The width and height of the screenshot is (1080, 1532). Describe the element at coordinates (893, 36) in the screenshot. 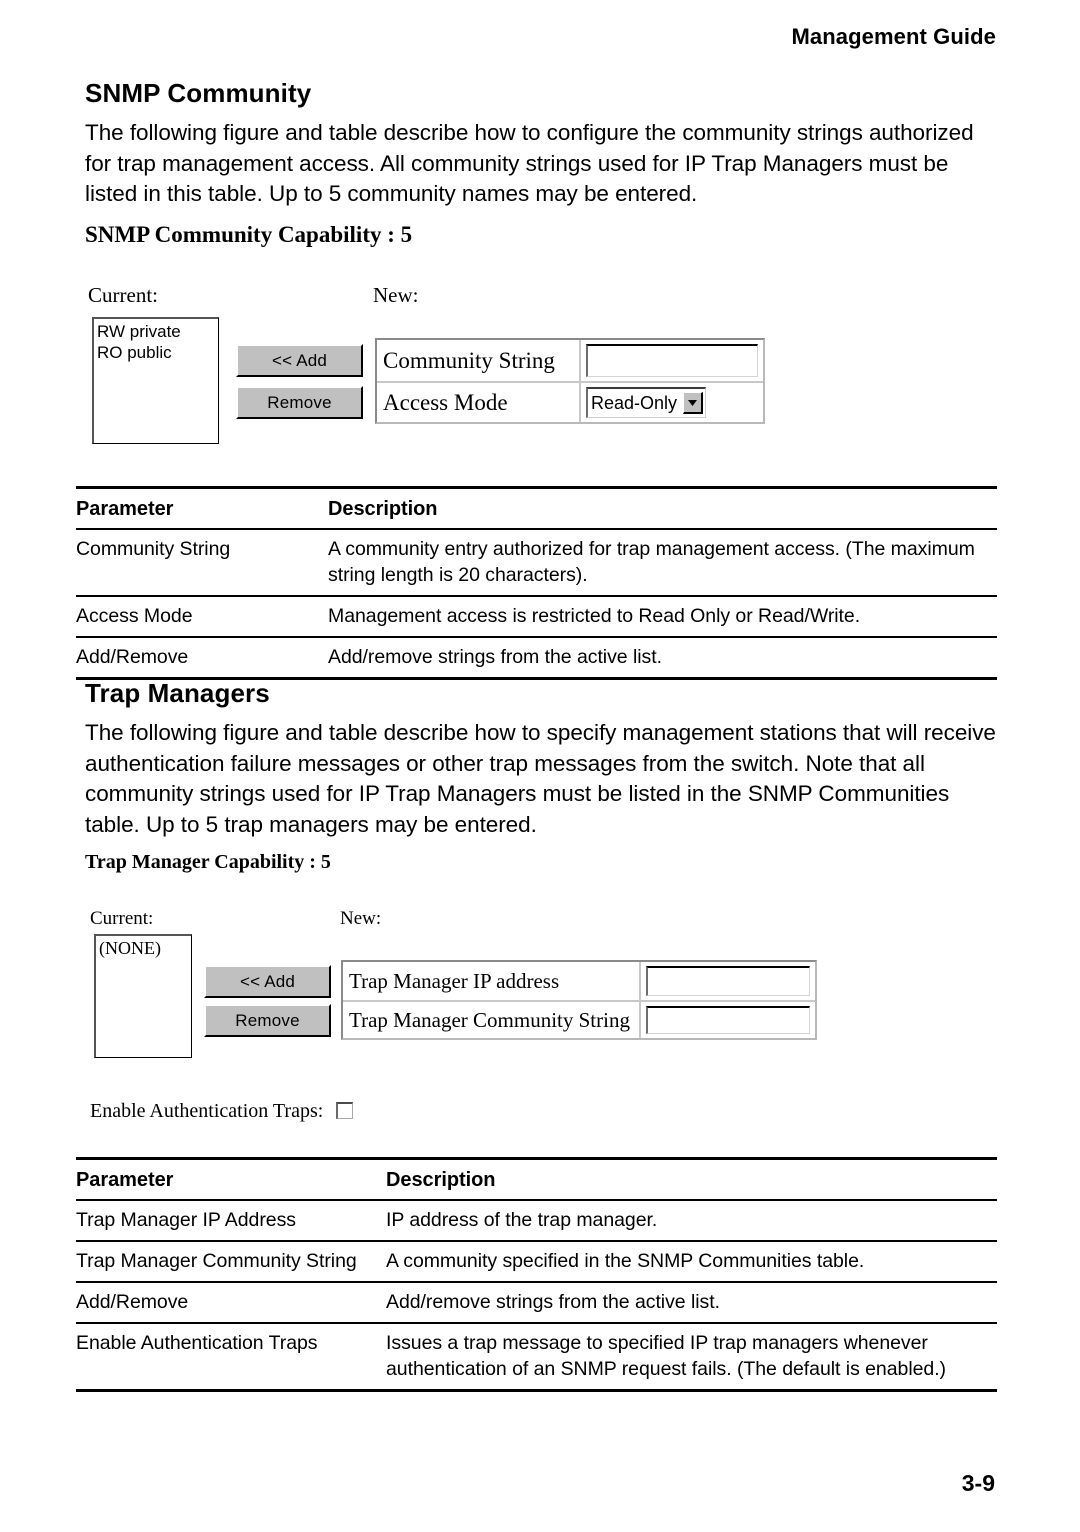

I see `running-header: Management Guide` at that location.